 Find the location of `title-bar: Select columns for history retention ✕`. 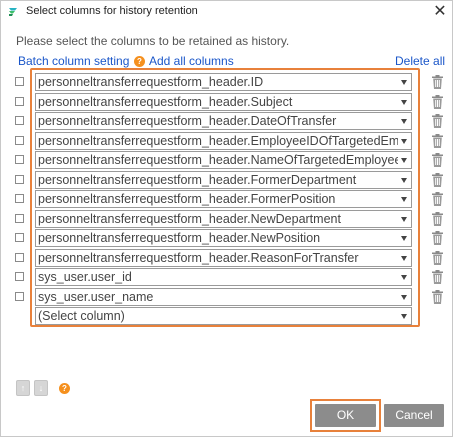

title-bar: Select columns for history retention ✕ is located at coordinates (226, 12).